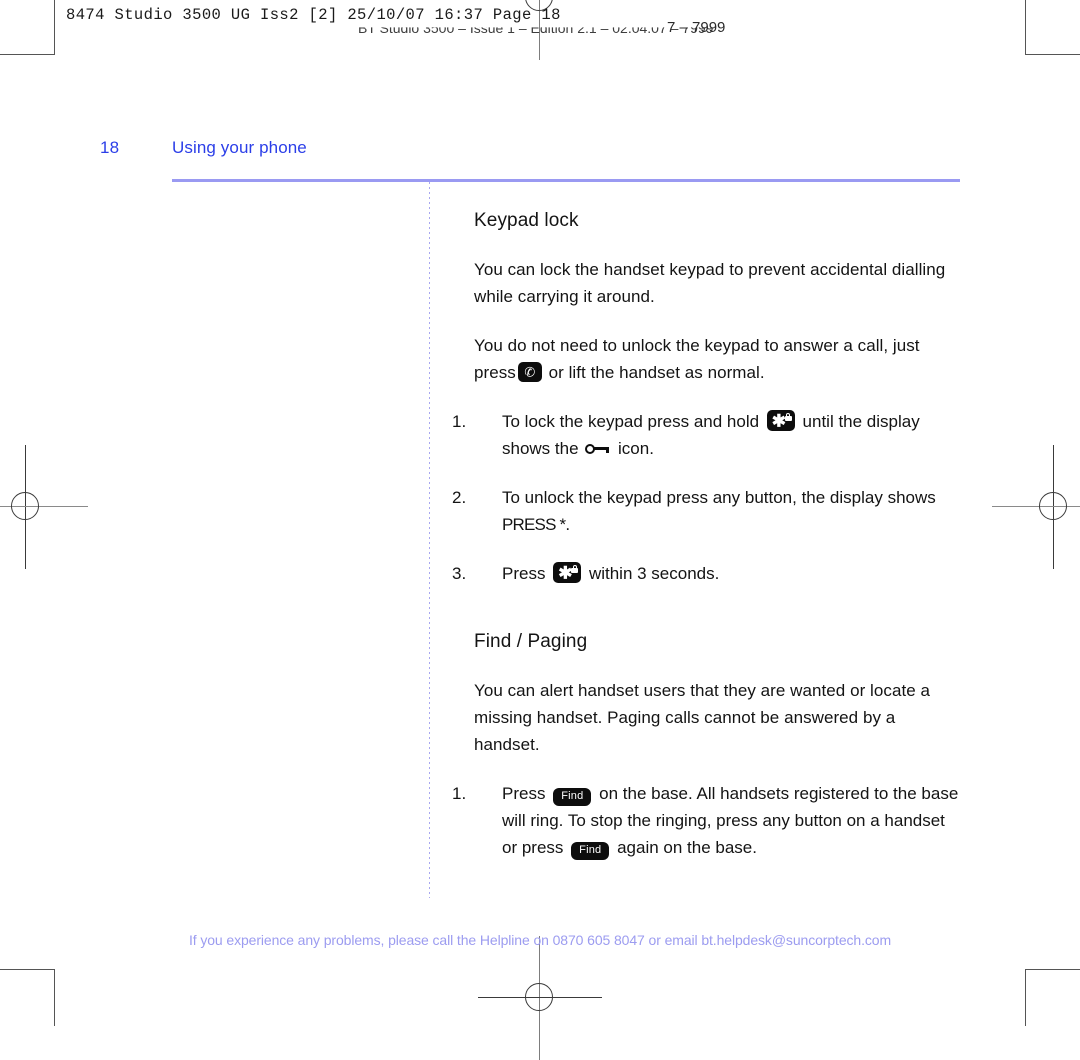 The width and height of the screenshot is (1080, 1060). Describe the element at coordinates (631, 421) in the screenshot. I see `step-text-before: To lock the keypad press and hold` at that location.